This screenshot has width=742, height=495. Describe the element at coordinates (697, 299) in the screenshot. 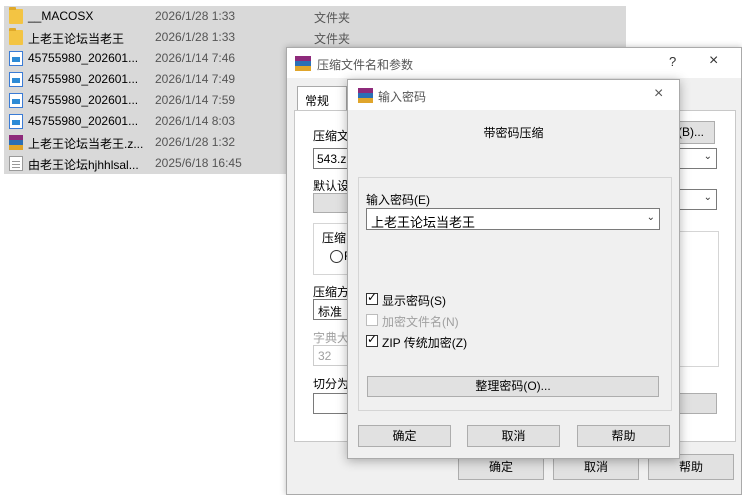

I see `options-group` at that location.